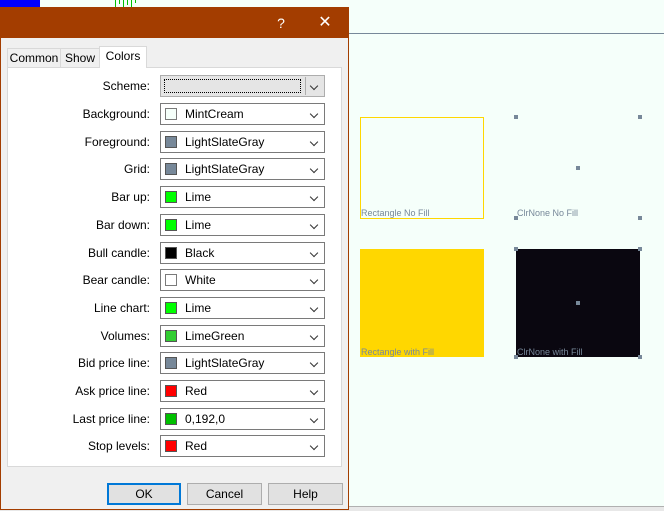 The width and height of the screenshot is (664, 511). What do you see at coordinates (242, 224) in the screenshot?
I see `bar-down-color-dropdown: Lime` at bounding box center [242, 224].